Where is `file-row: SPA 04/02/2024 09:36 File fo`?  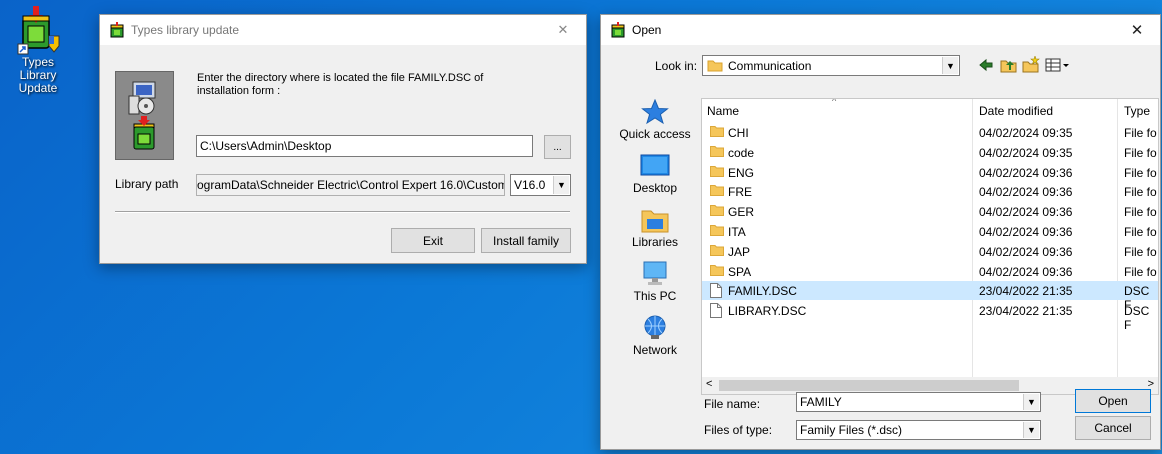
file-row: SPA 04/02/2024 09:36 File fo is located at coordinates (930, 271).